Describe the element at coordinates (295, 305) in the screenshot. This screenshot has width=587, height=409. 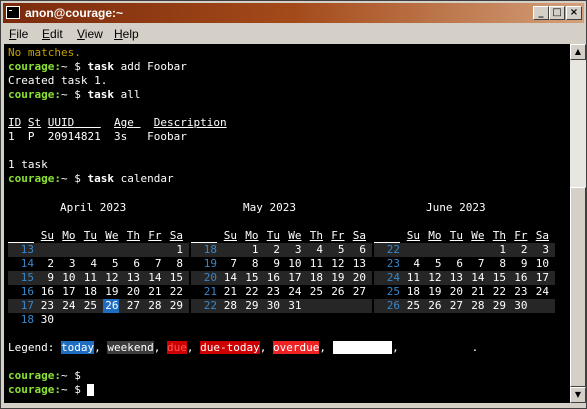
I see `calendar-day: 31` at that location.